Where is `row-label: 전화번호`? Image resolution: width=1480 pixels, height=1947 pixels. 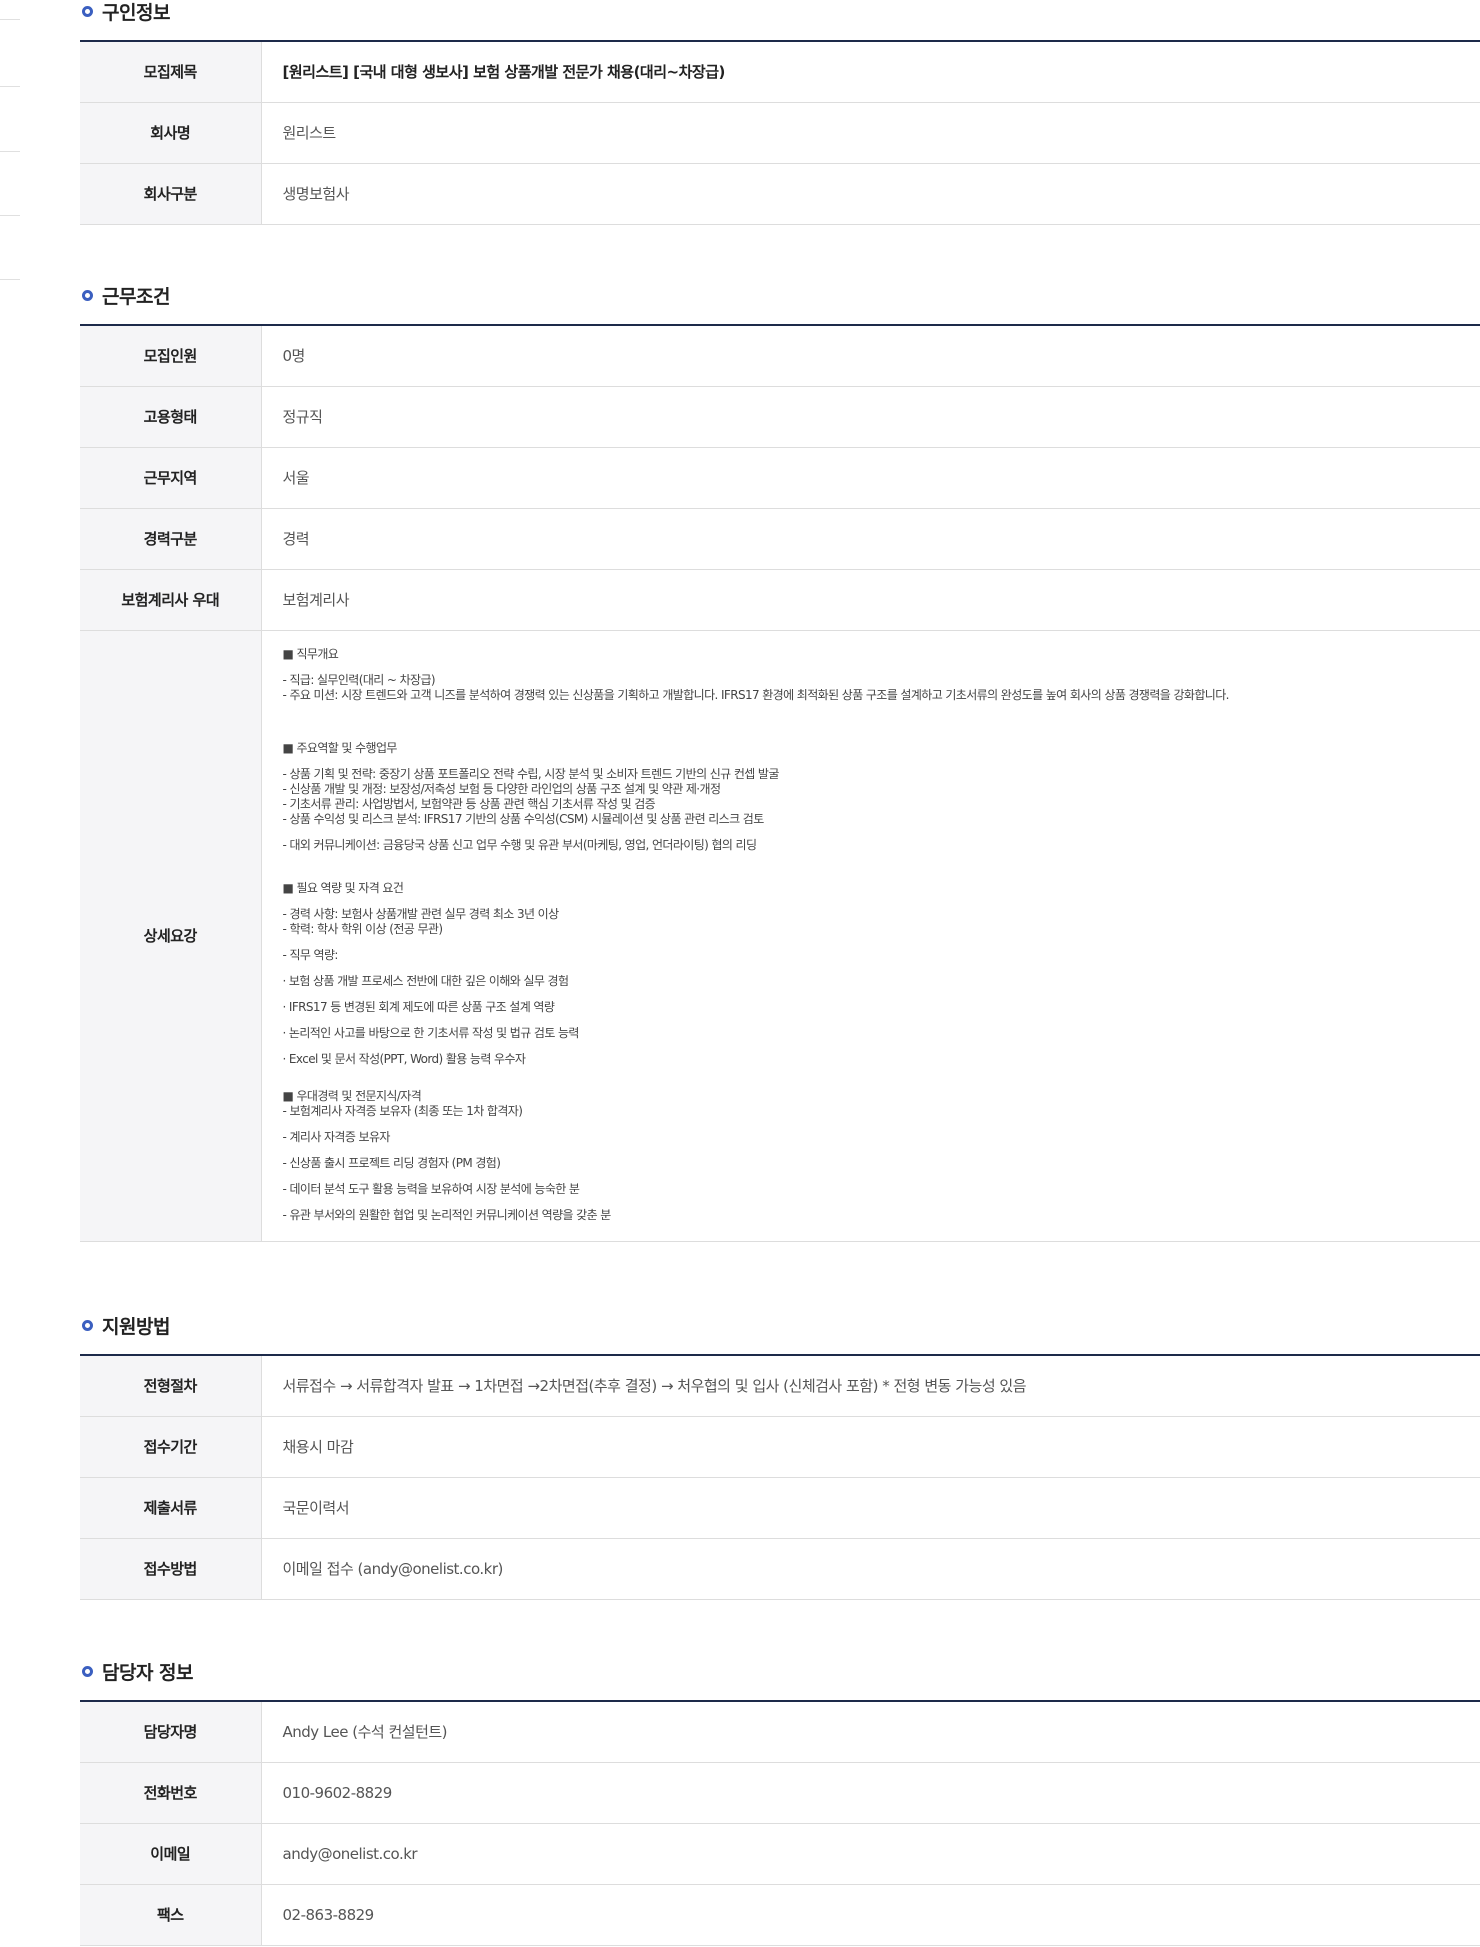
row-label: 전화번호 is located at coordinates (171, 1793).